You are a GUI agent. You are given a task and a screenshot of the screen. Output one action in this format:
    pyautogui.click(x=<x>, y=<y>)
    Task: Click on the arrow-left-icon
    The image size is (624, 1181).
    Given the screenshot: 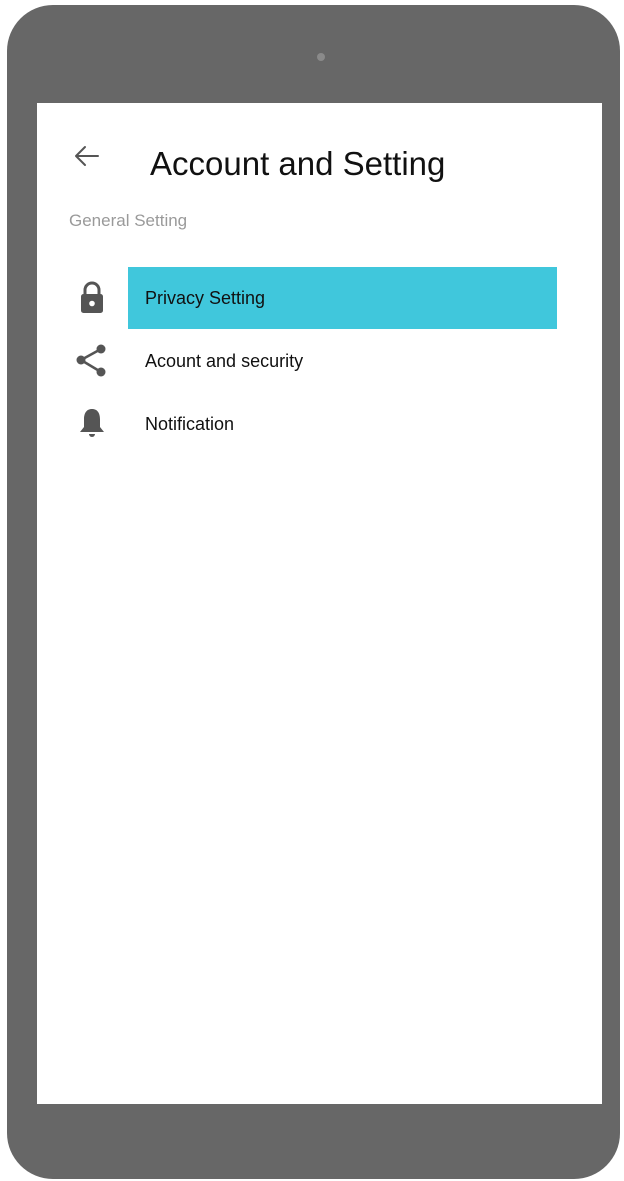 What is the action you would take?
    pyautogui.click(x=87, y=156)
    